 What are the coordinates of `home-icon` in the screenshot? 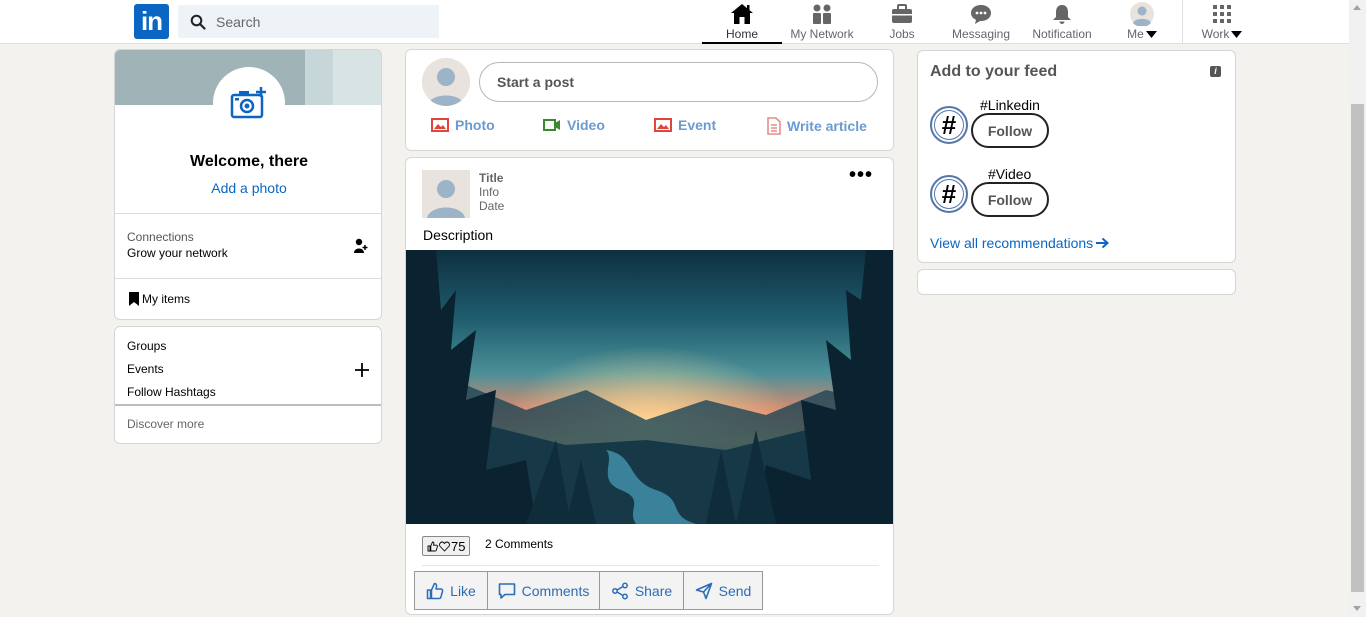 It's located at (742, 13).